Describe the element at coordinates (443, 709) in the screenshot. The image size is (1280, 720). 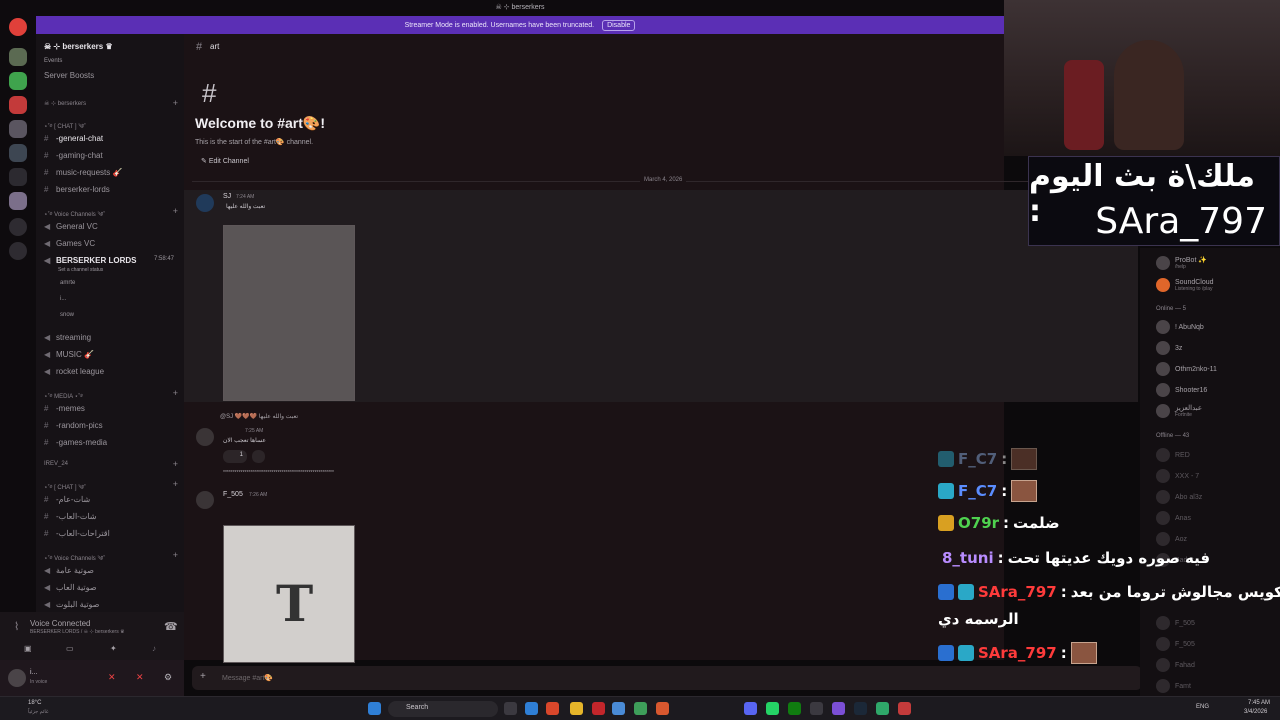
I see `taskbar-search: Search` at that location.